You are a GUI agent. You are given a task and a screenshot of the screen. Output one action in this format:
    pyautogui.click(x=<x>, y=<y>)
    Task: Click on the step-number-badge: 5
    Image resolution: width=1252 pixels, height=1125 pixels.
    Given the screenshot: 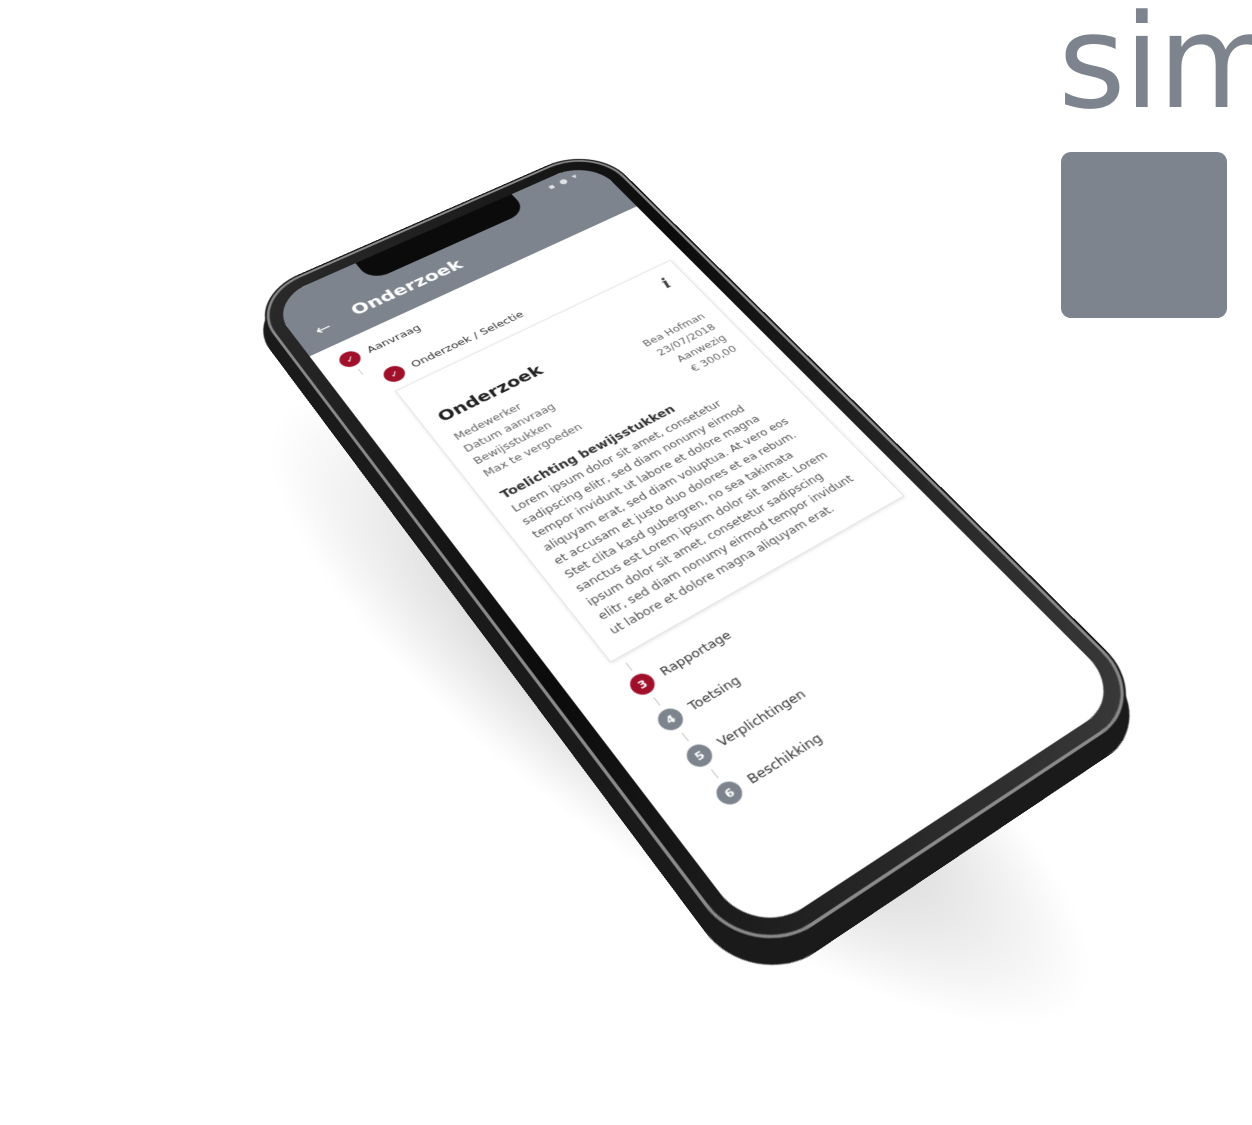 What is the action you would take?
    pyautogui.click(x=699, y=756)
    